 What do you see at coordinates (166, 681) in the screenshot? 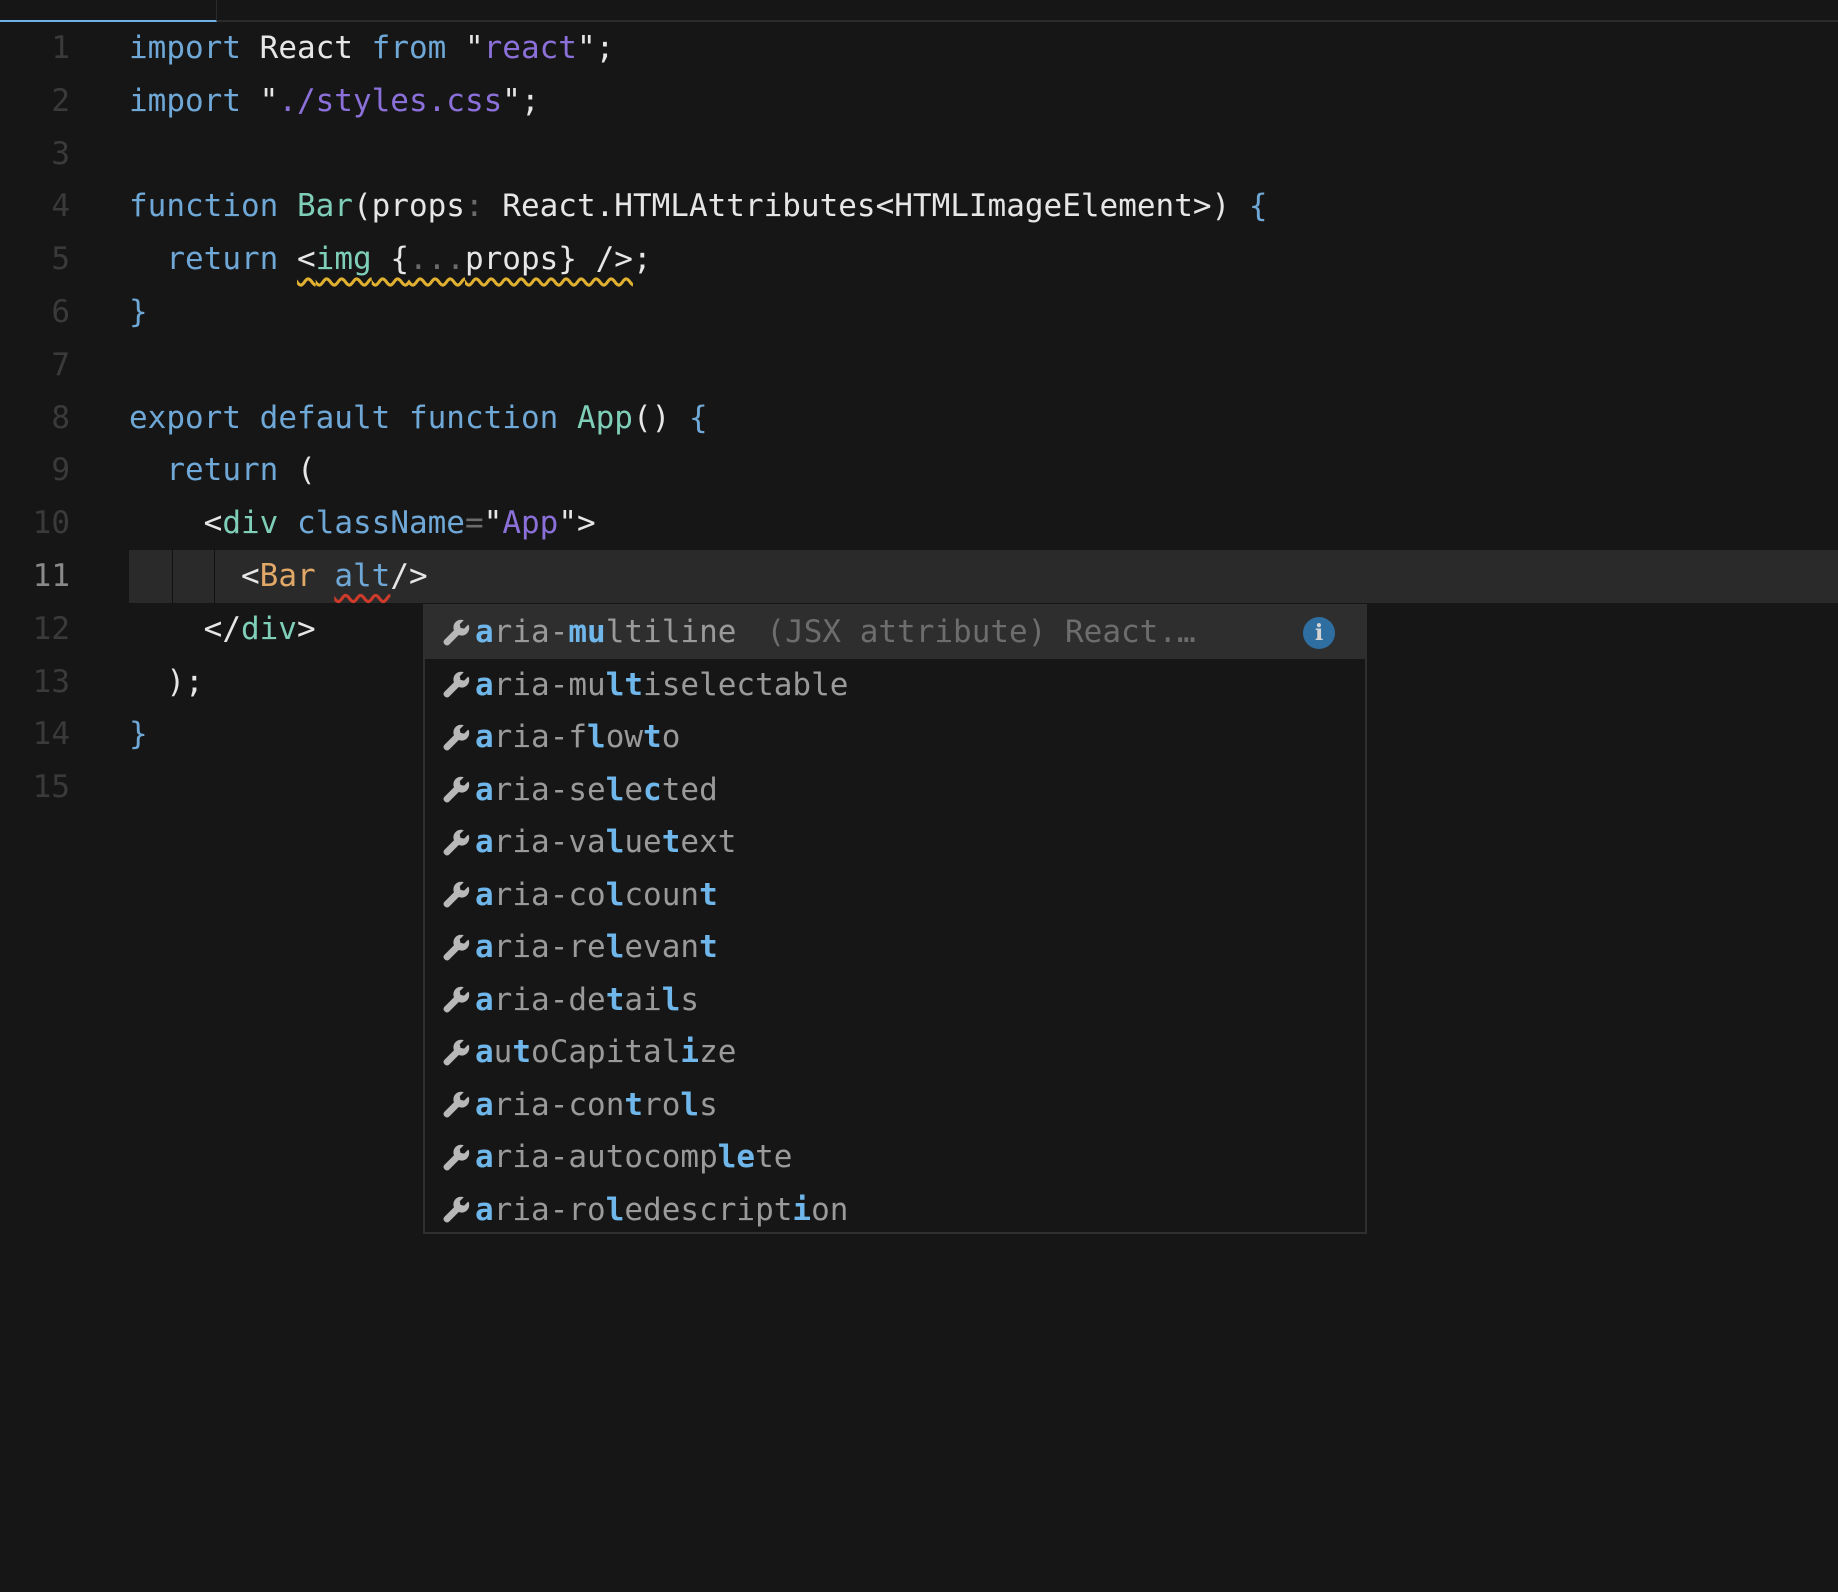
I see `line-content: );` at bounding box center [166, 681].